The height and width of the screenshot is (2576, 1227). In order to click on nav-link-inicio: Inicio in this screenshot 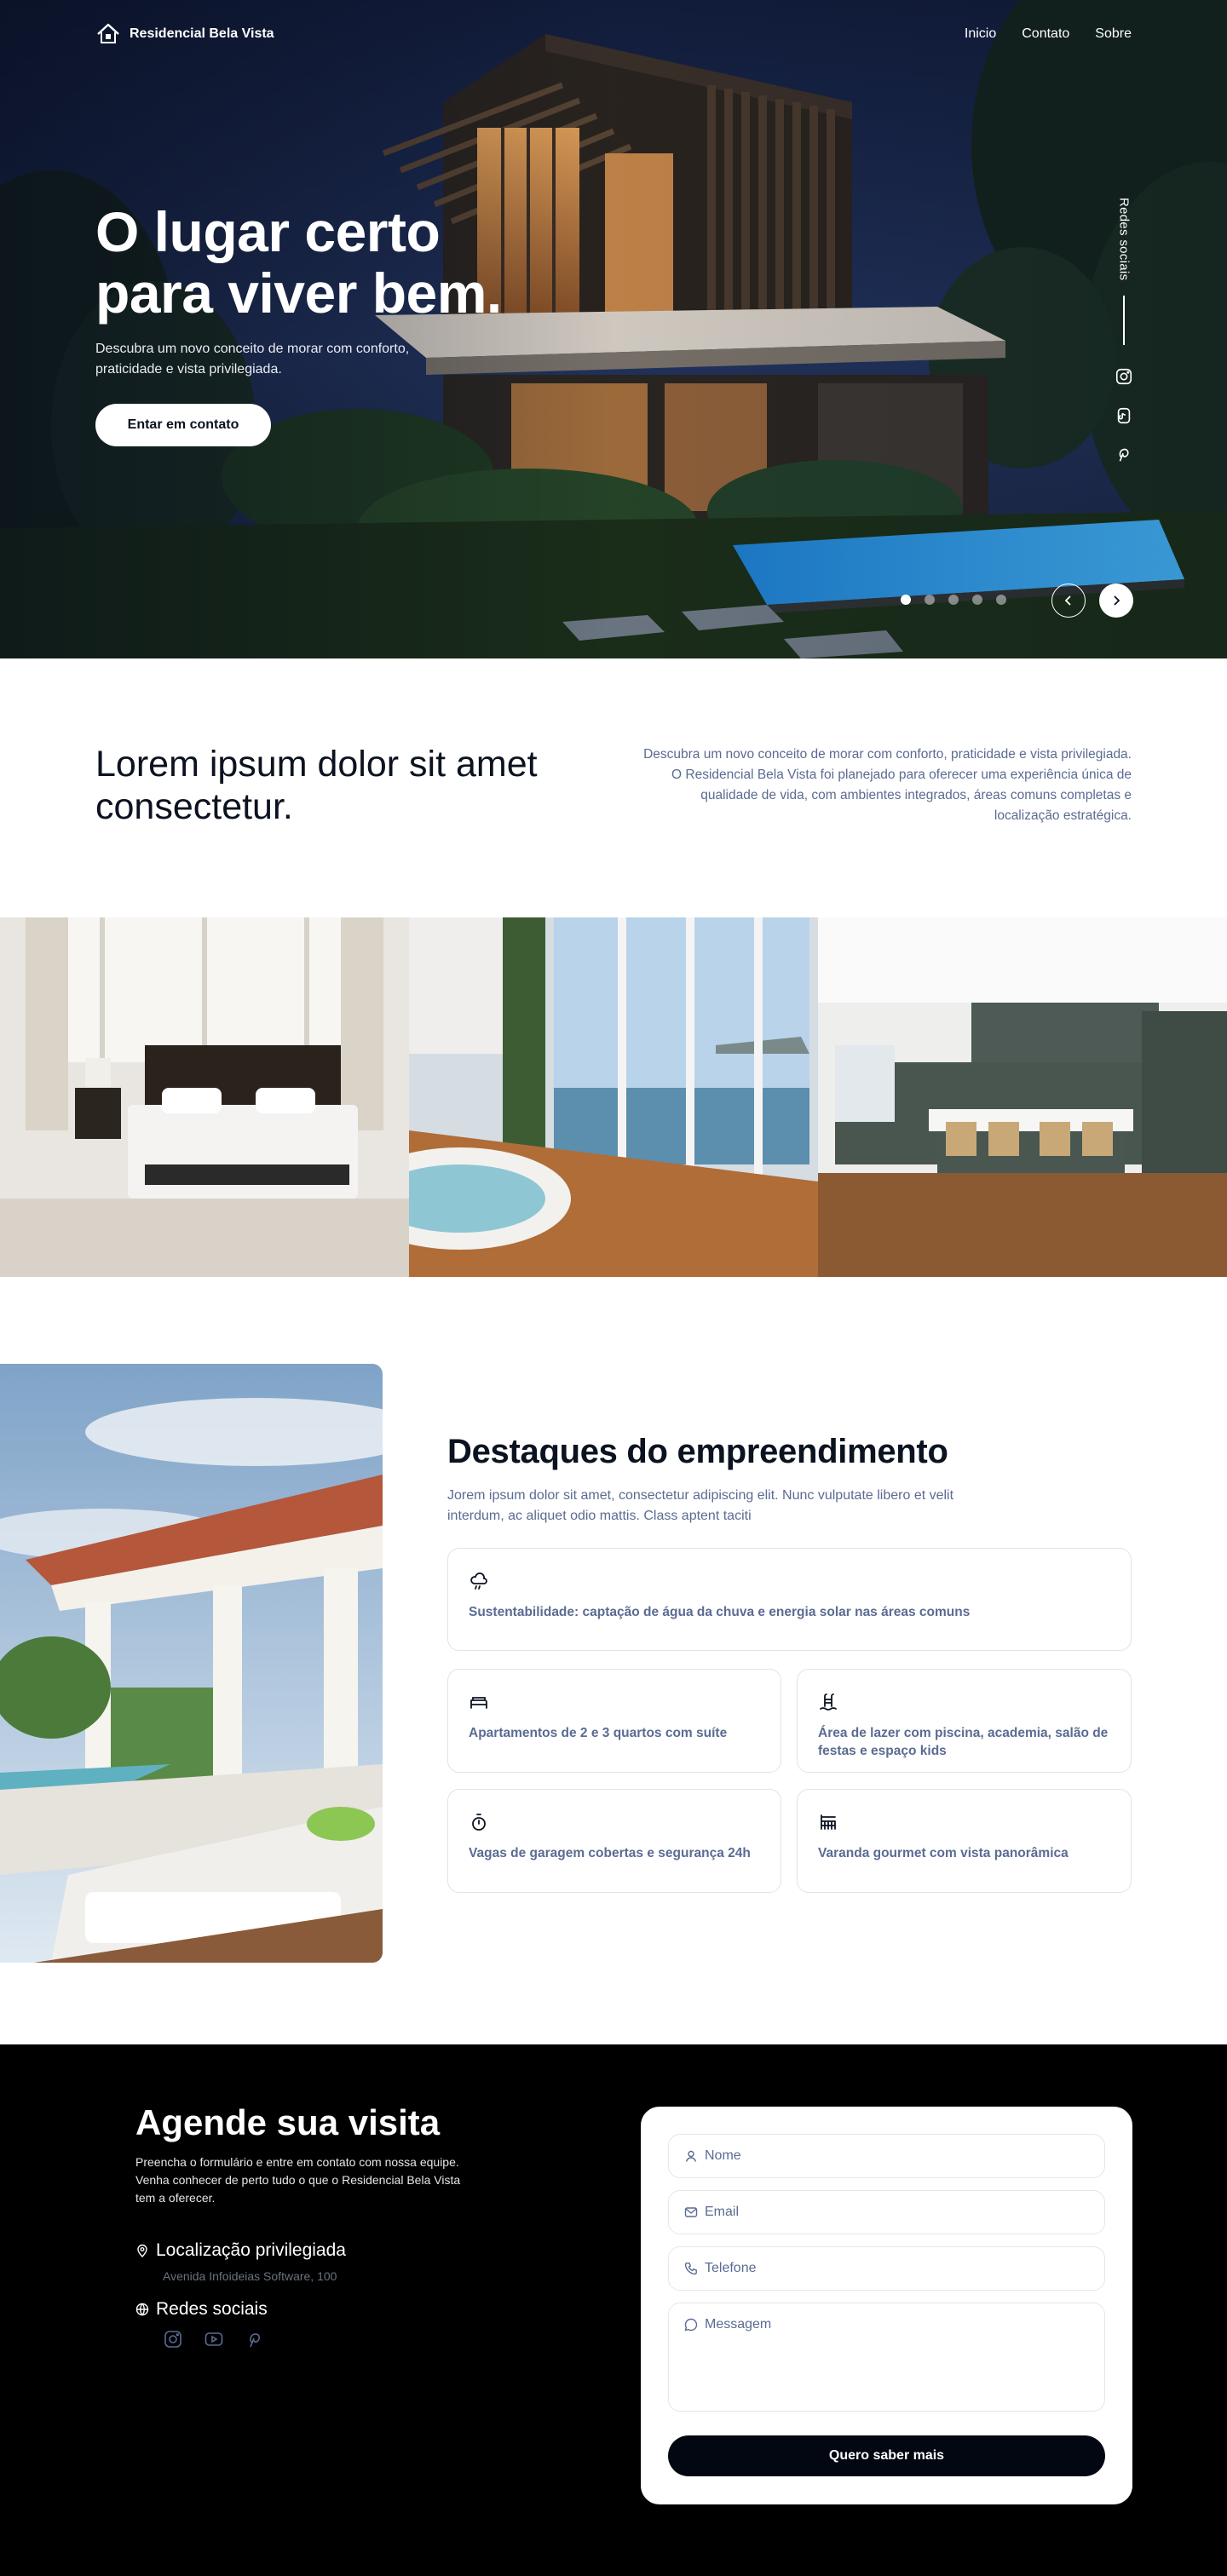, I will do `click(980, 34)`.